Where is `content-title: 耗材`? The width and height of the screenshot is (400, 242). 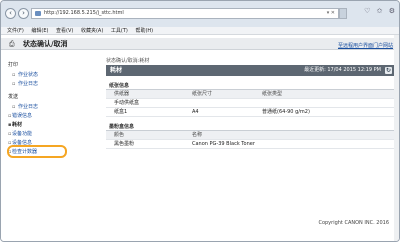
content-title: 耗材 is located at coordinates (116, 70).